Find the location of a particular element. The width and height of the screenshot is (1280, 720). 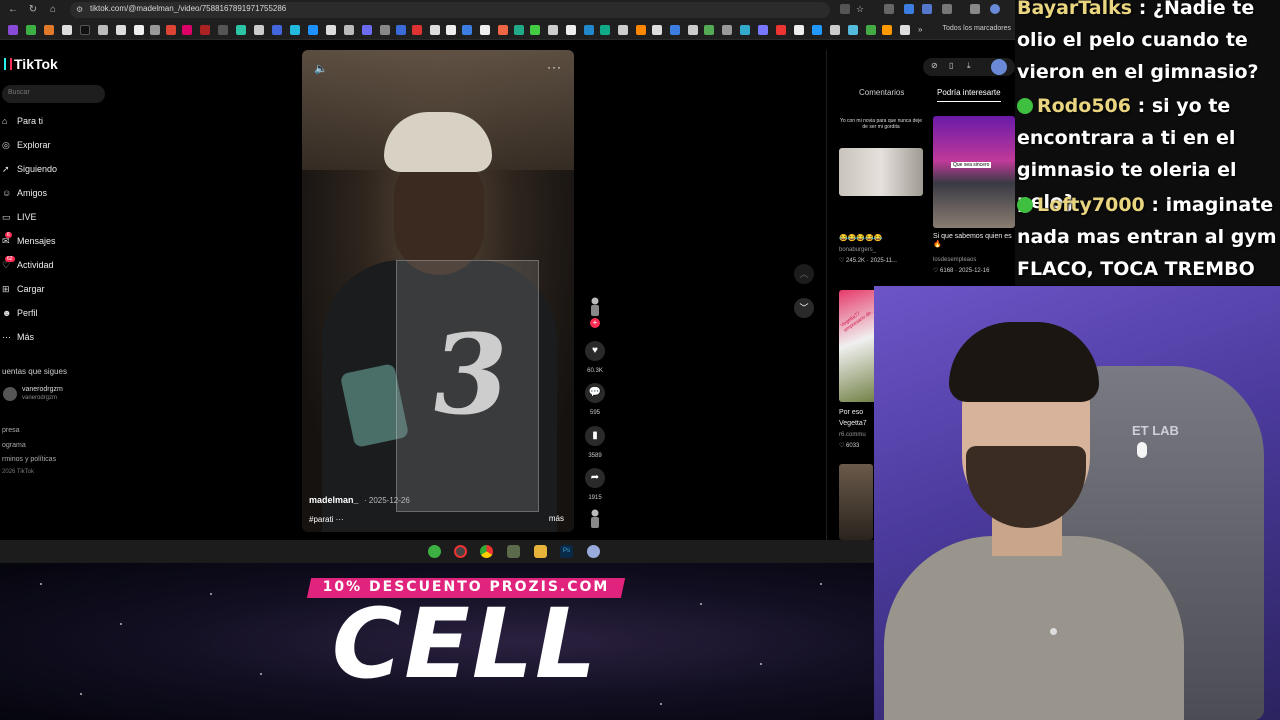

photoshop-icon: Ps is located at coordinates (566, 551).